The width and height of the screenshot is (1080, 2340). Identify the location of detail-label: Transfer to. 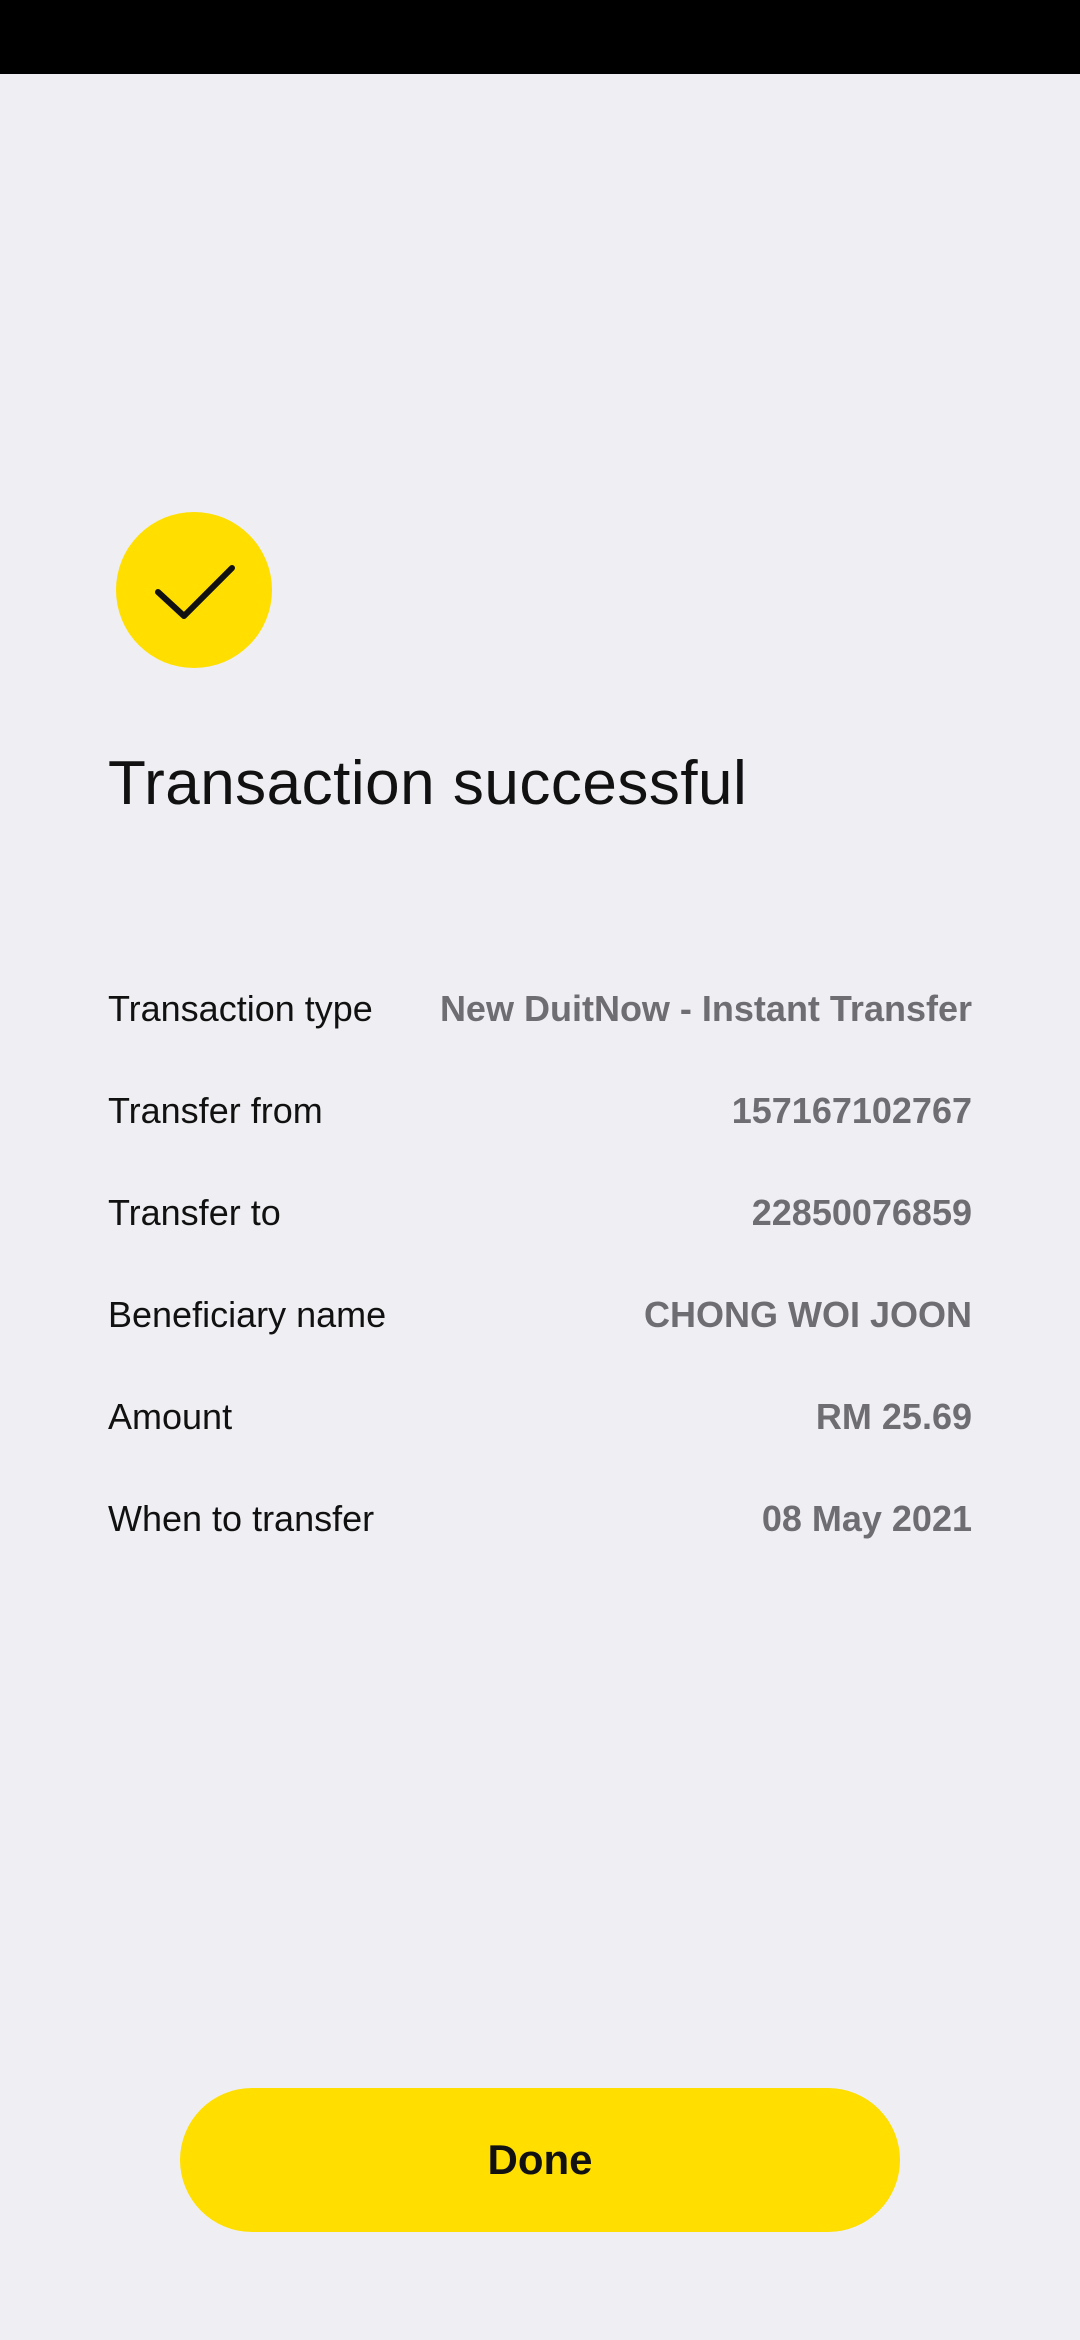
(194, 1212).